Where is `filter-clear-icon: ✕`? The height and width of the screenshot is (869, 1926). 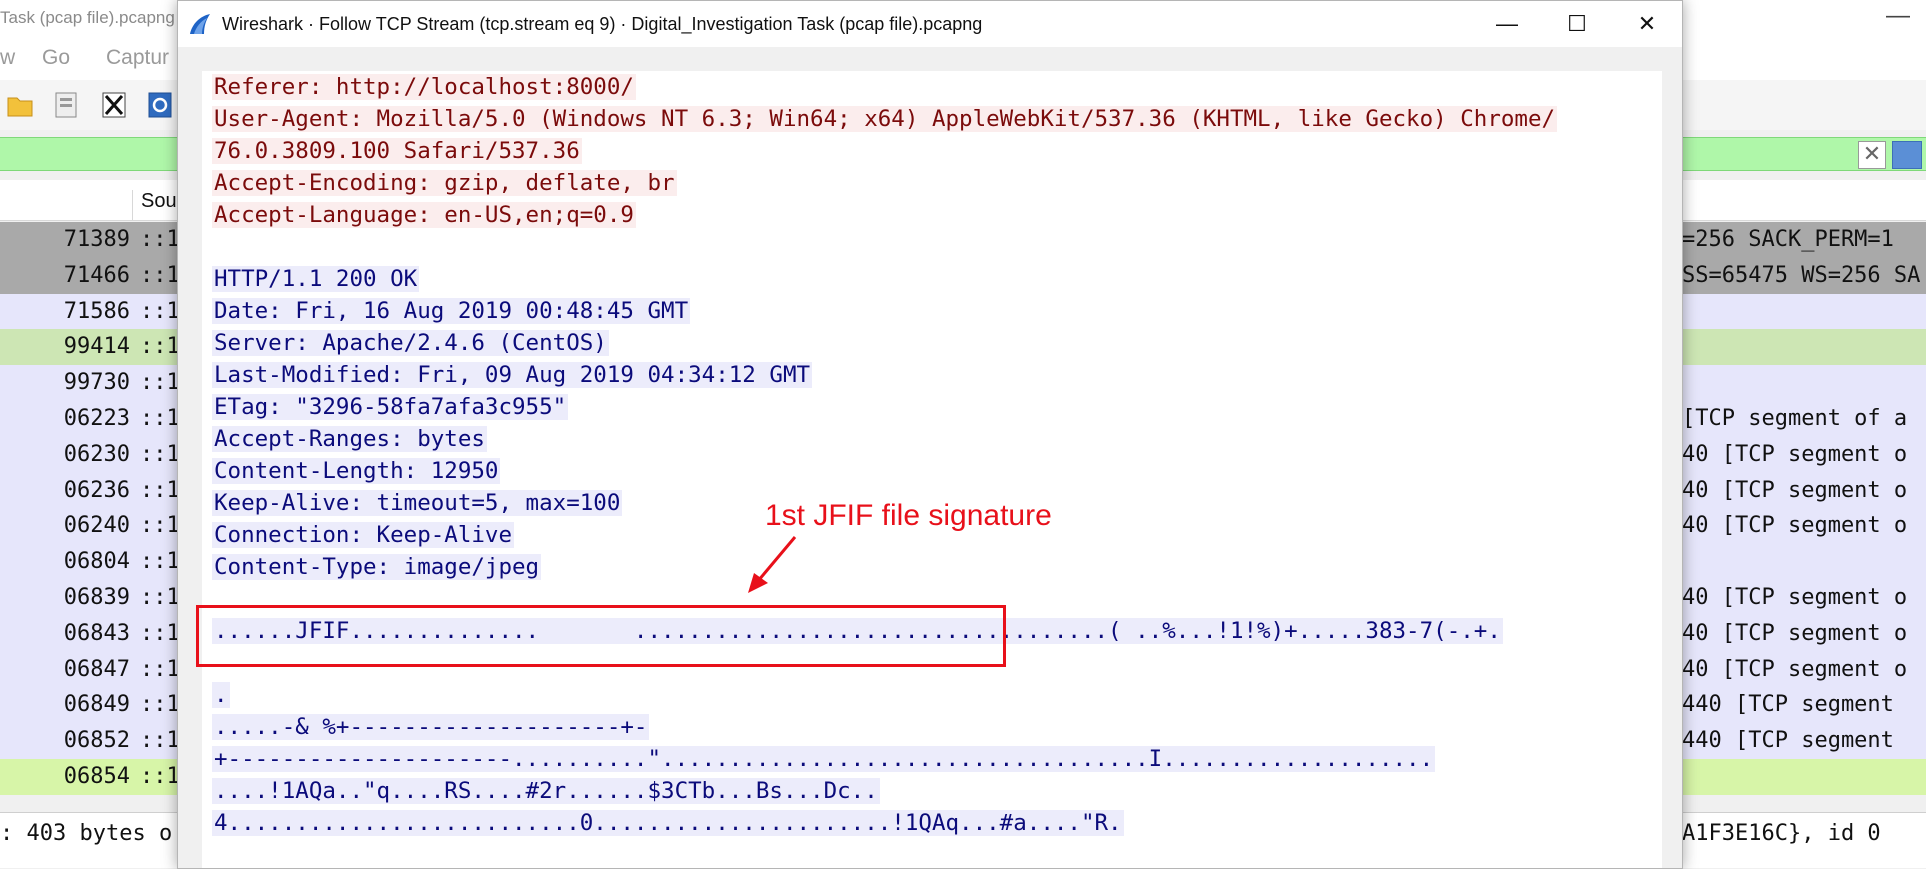
filter-clear-icon: ✕ is located at coordinates (1872, 155).